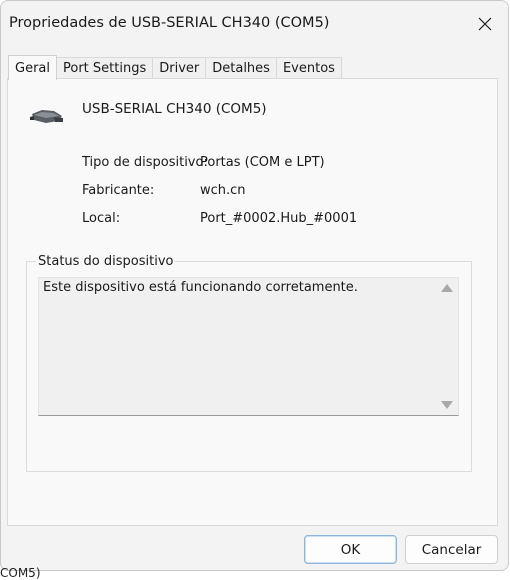  I want to click on tab-driver: Driver, so click(179, 68).